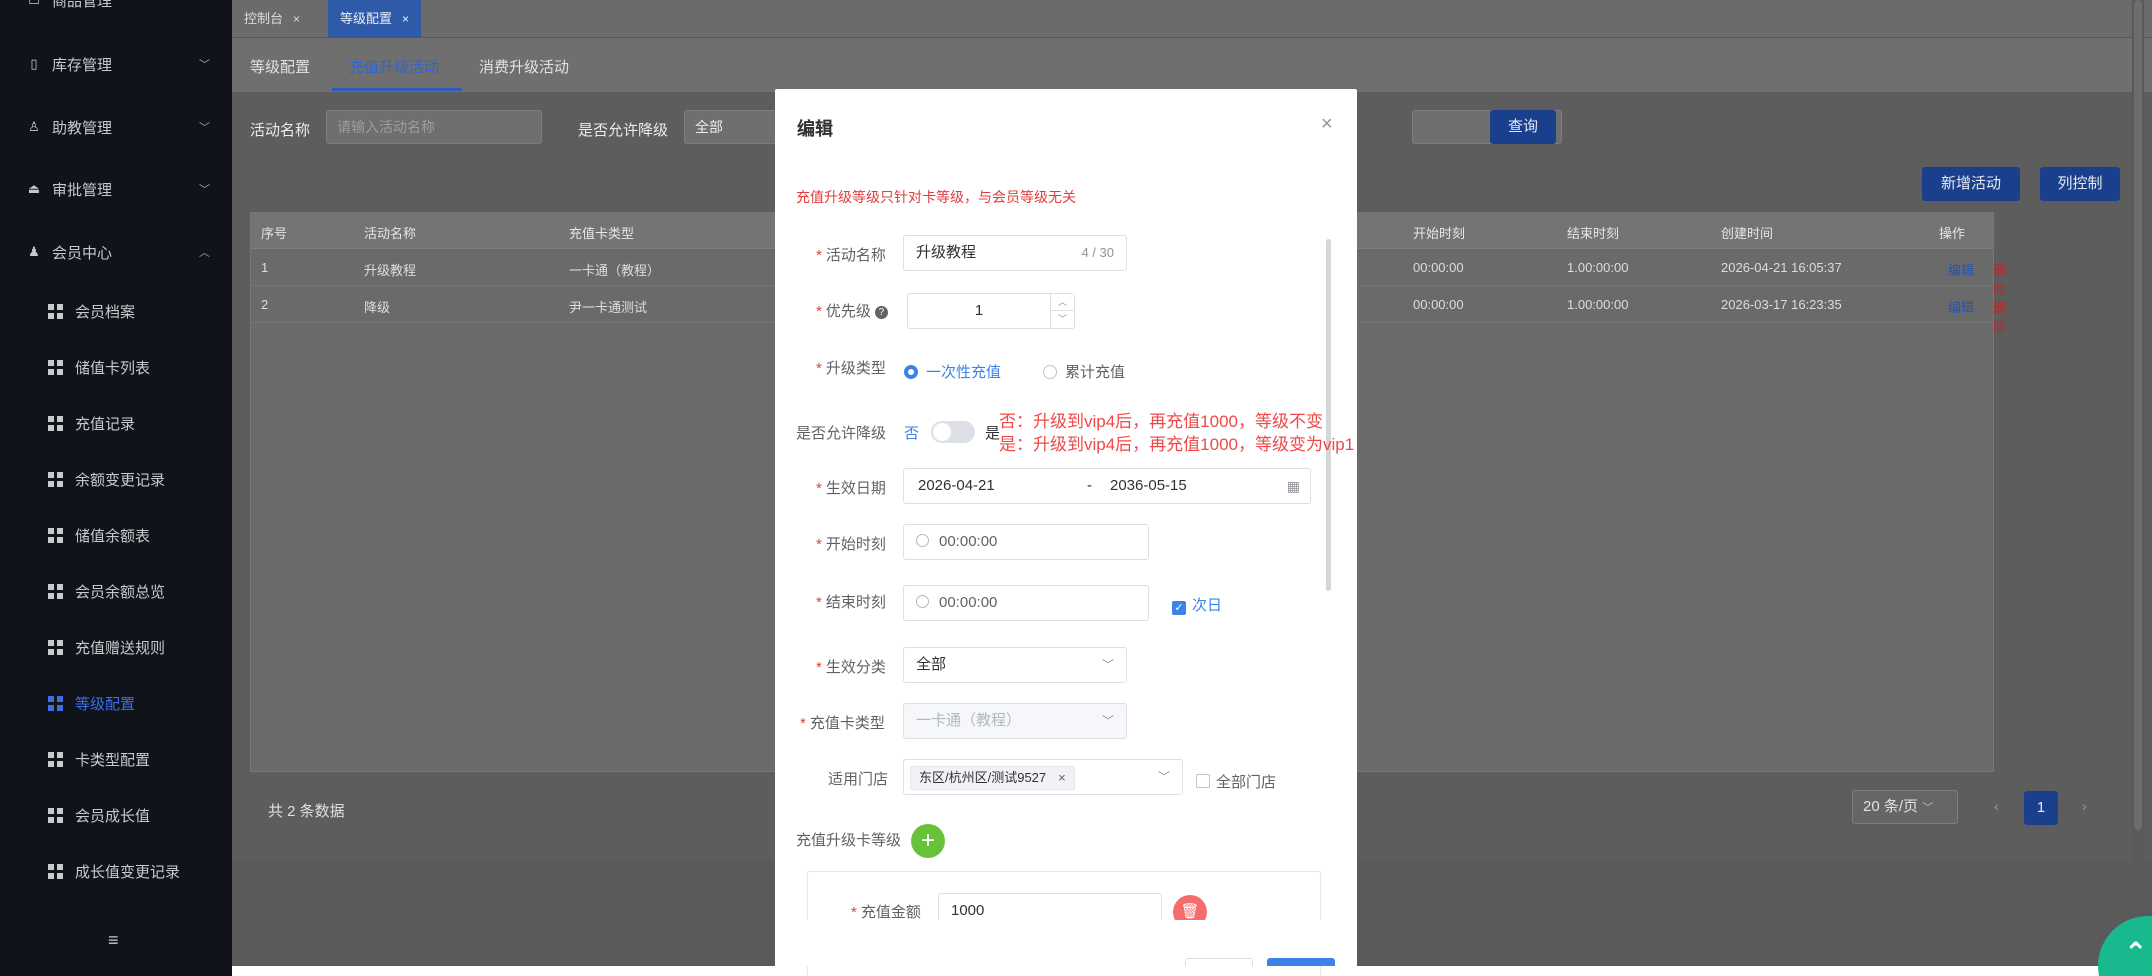  What do you see at coordinates (946, 252) in the screenshot?
I see `input-value: 升级教程` at bounding box center [946, 252].